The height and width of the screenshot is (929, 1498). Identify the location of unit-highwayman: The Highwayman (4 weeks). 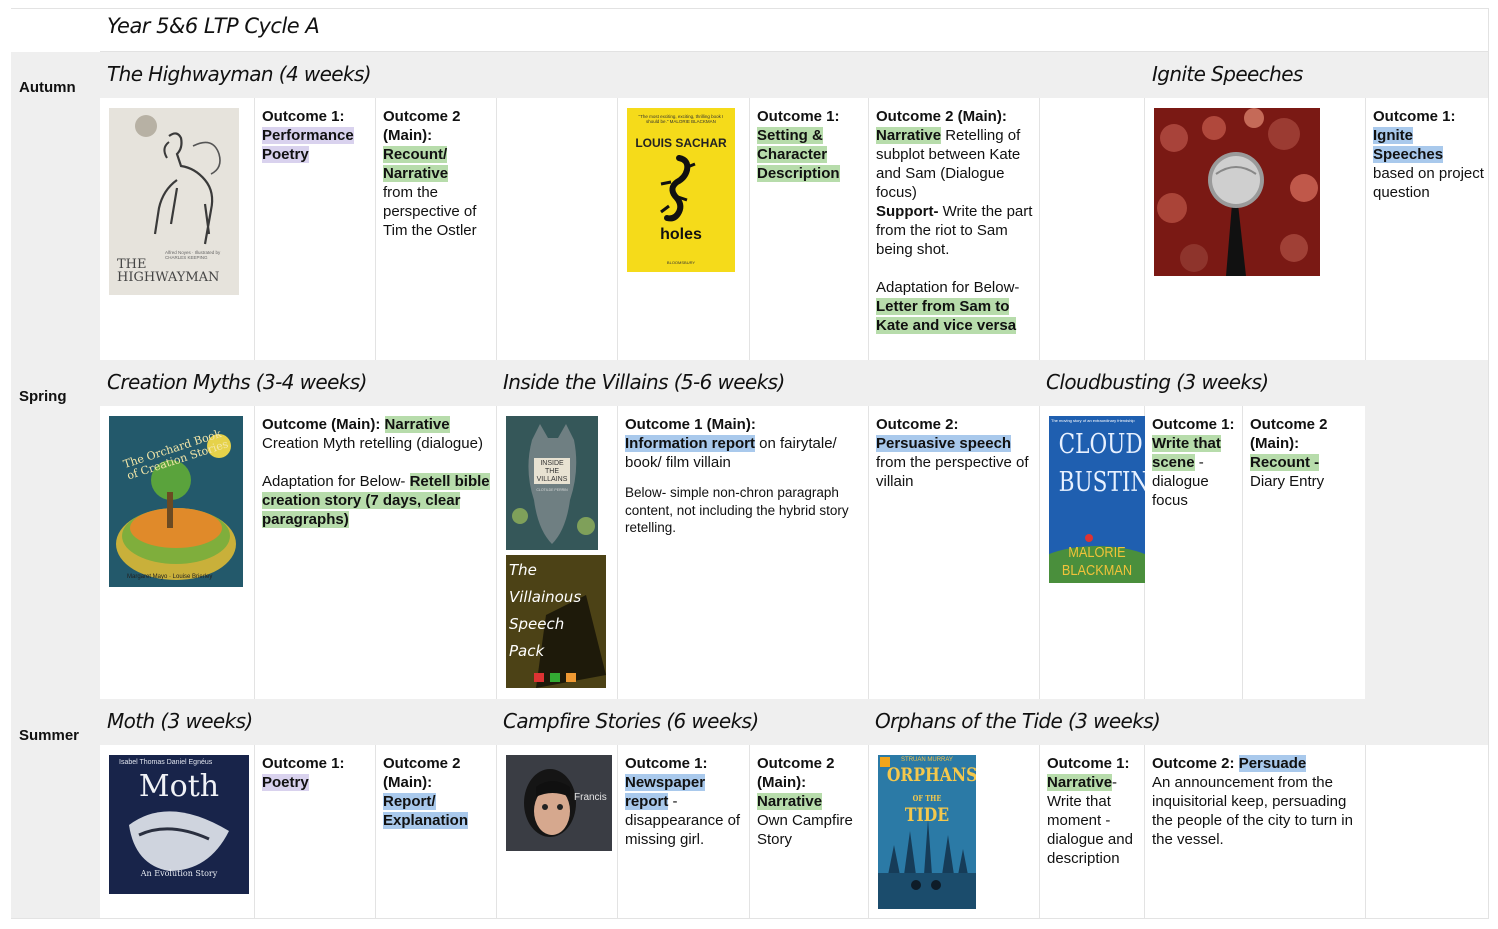
(239, 74).